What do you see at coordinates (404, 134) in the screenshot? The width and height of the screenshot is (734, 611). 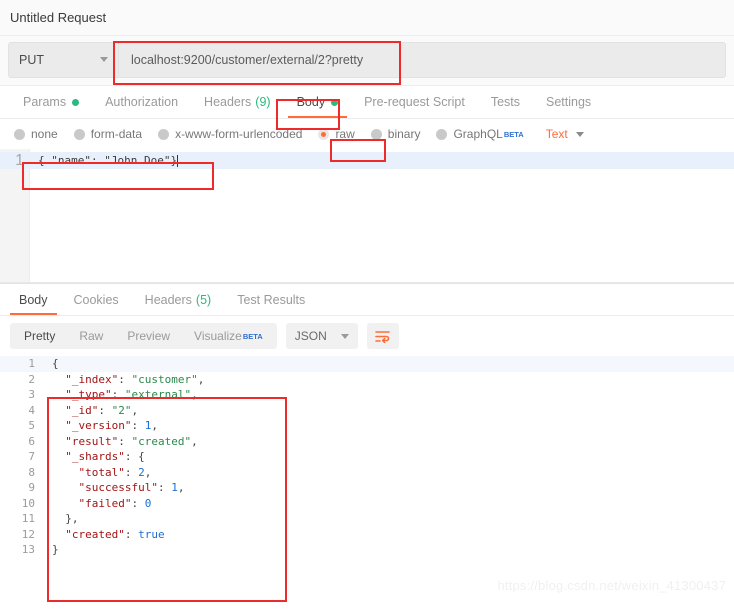 I see `body-type-label: binary` at bounding box center [404, 134].